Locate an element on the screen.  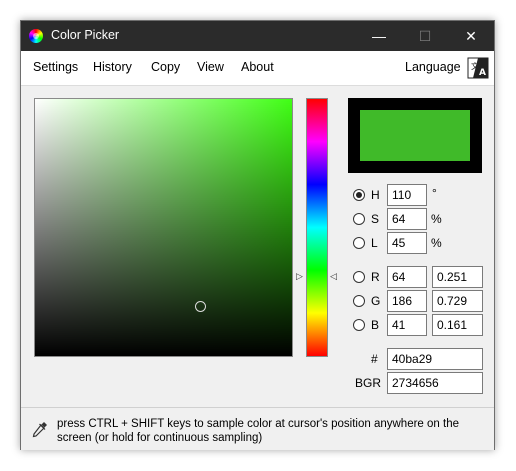
color-preview-swatch is located at coordinates (415, 135).